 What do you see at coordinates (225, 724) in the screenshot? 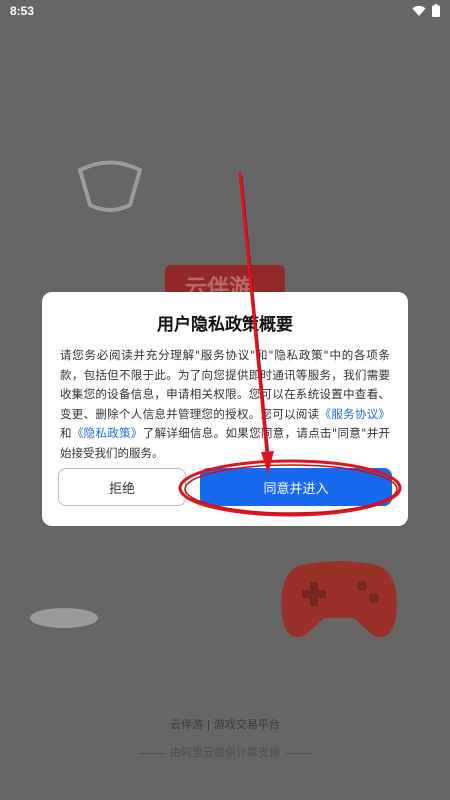
I see `background-footer-brand: 云伴游 | 游戏交易平台` at bounding box center [225, 724].